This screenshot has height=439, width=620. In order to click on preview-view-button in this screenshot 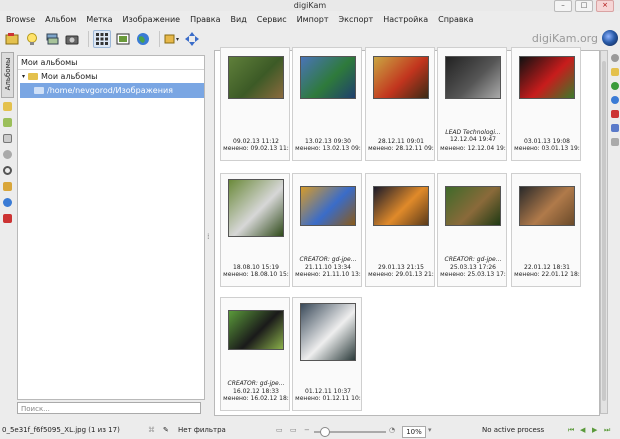, I will do `click(123, 39)`.